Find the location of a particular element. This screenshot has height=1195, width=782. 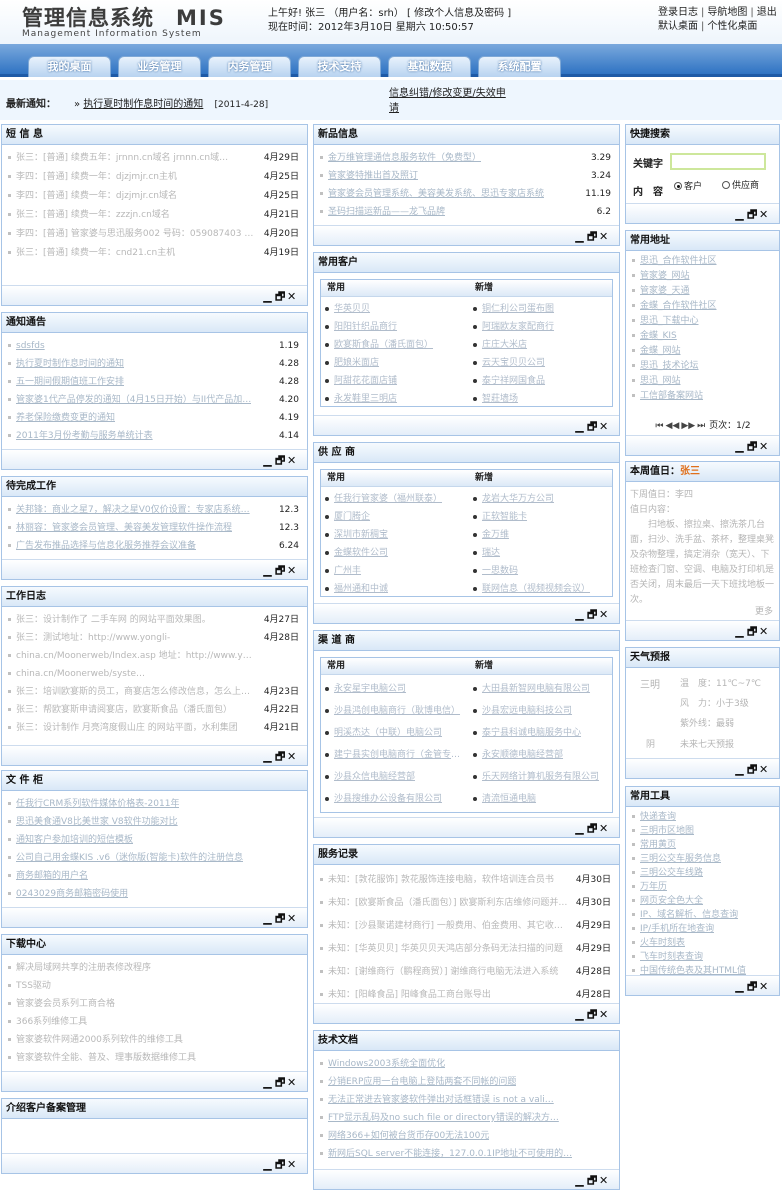

nav-map-link: 导航地图 is located at coordinates (727, 12).